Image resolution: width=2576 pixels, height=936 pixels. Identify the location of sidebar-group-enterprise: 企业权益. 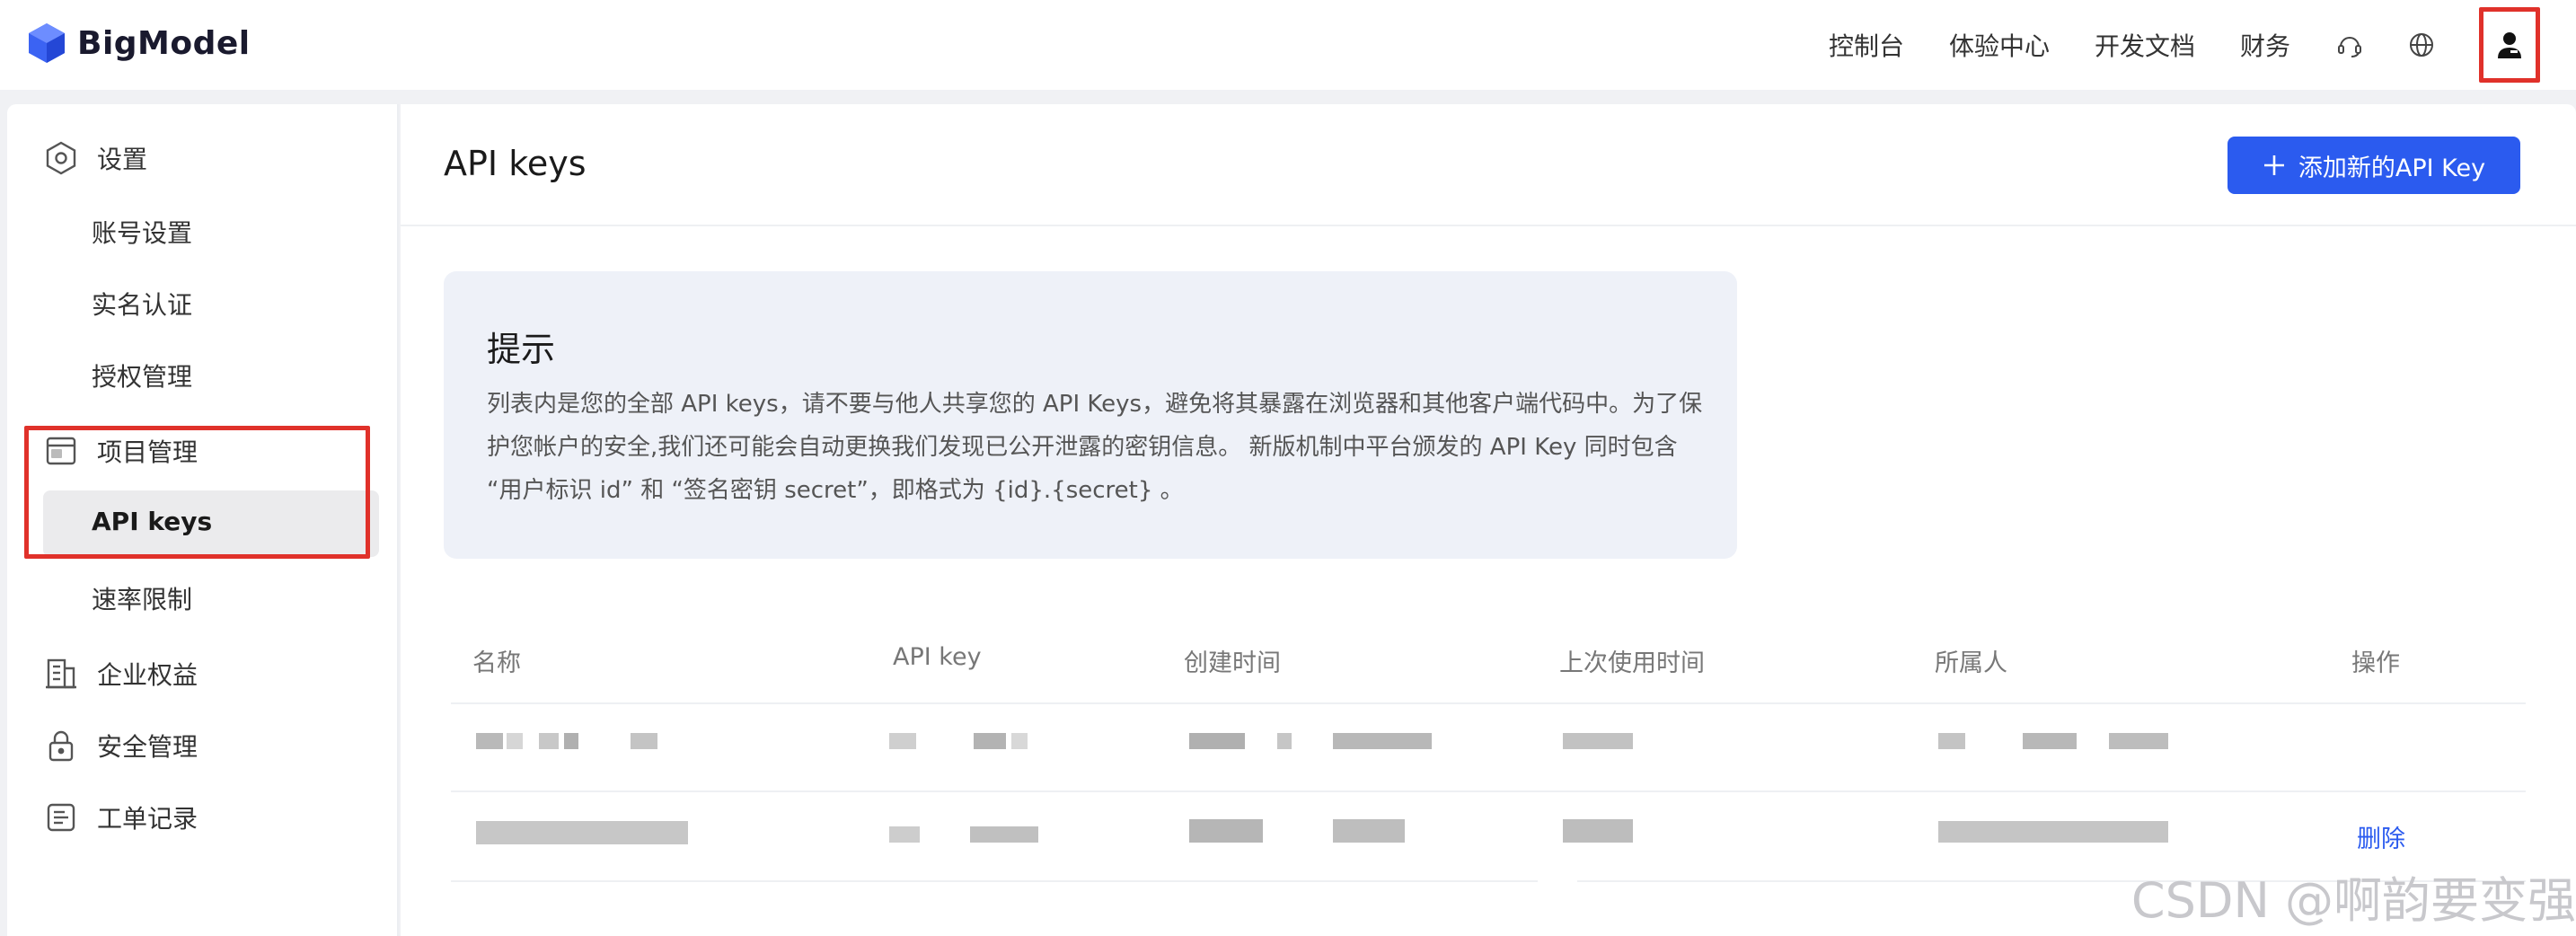
(120, 674).